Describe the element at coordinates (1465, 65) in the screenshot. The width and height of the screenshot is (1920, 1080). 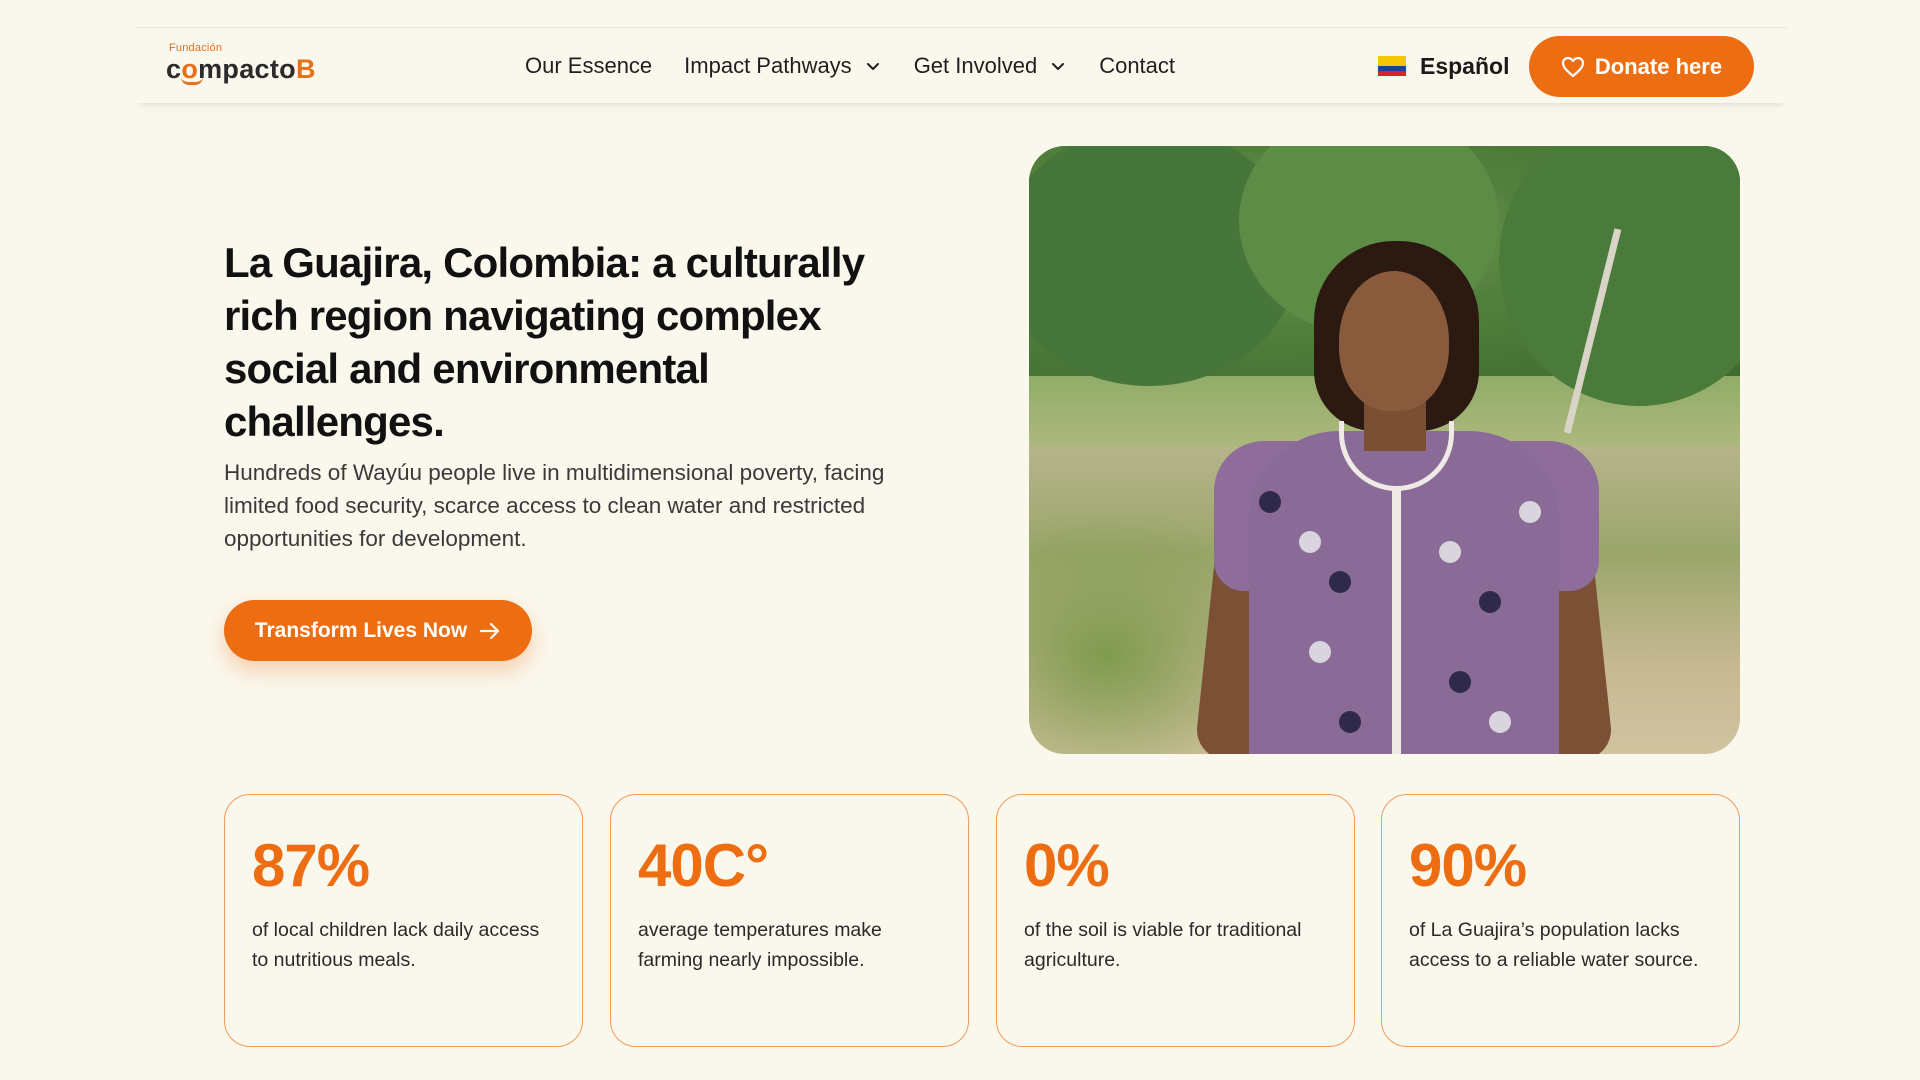
I see `language-label: Español` at that location.